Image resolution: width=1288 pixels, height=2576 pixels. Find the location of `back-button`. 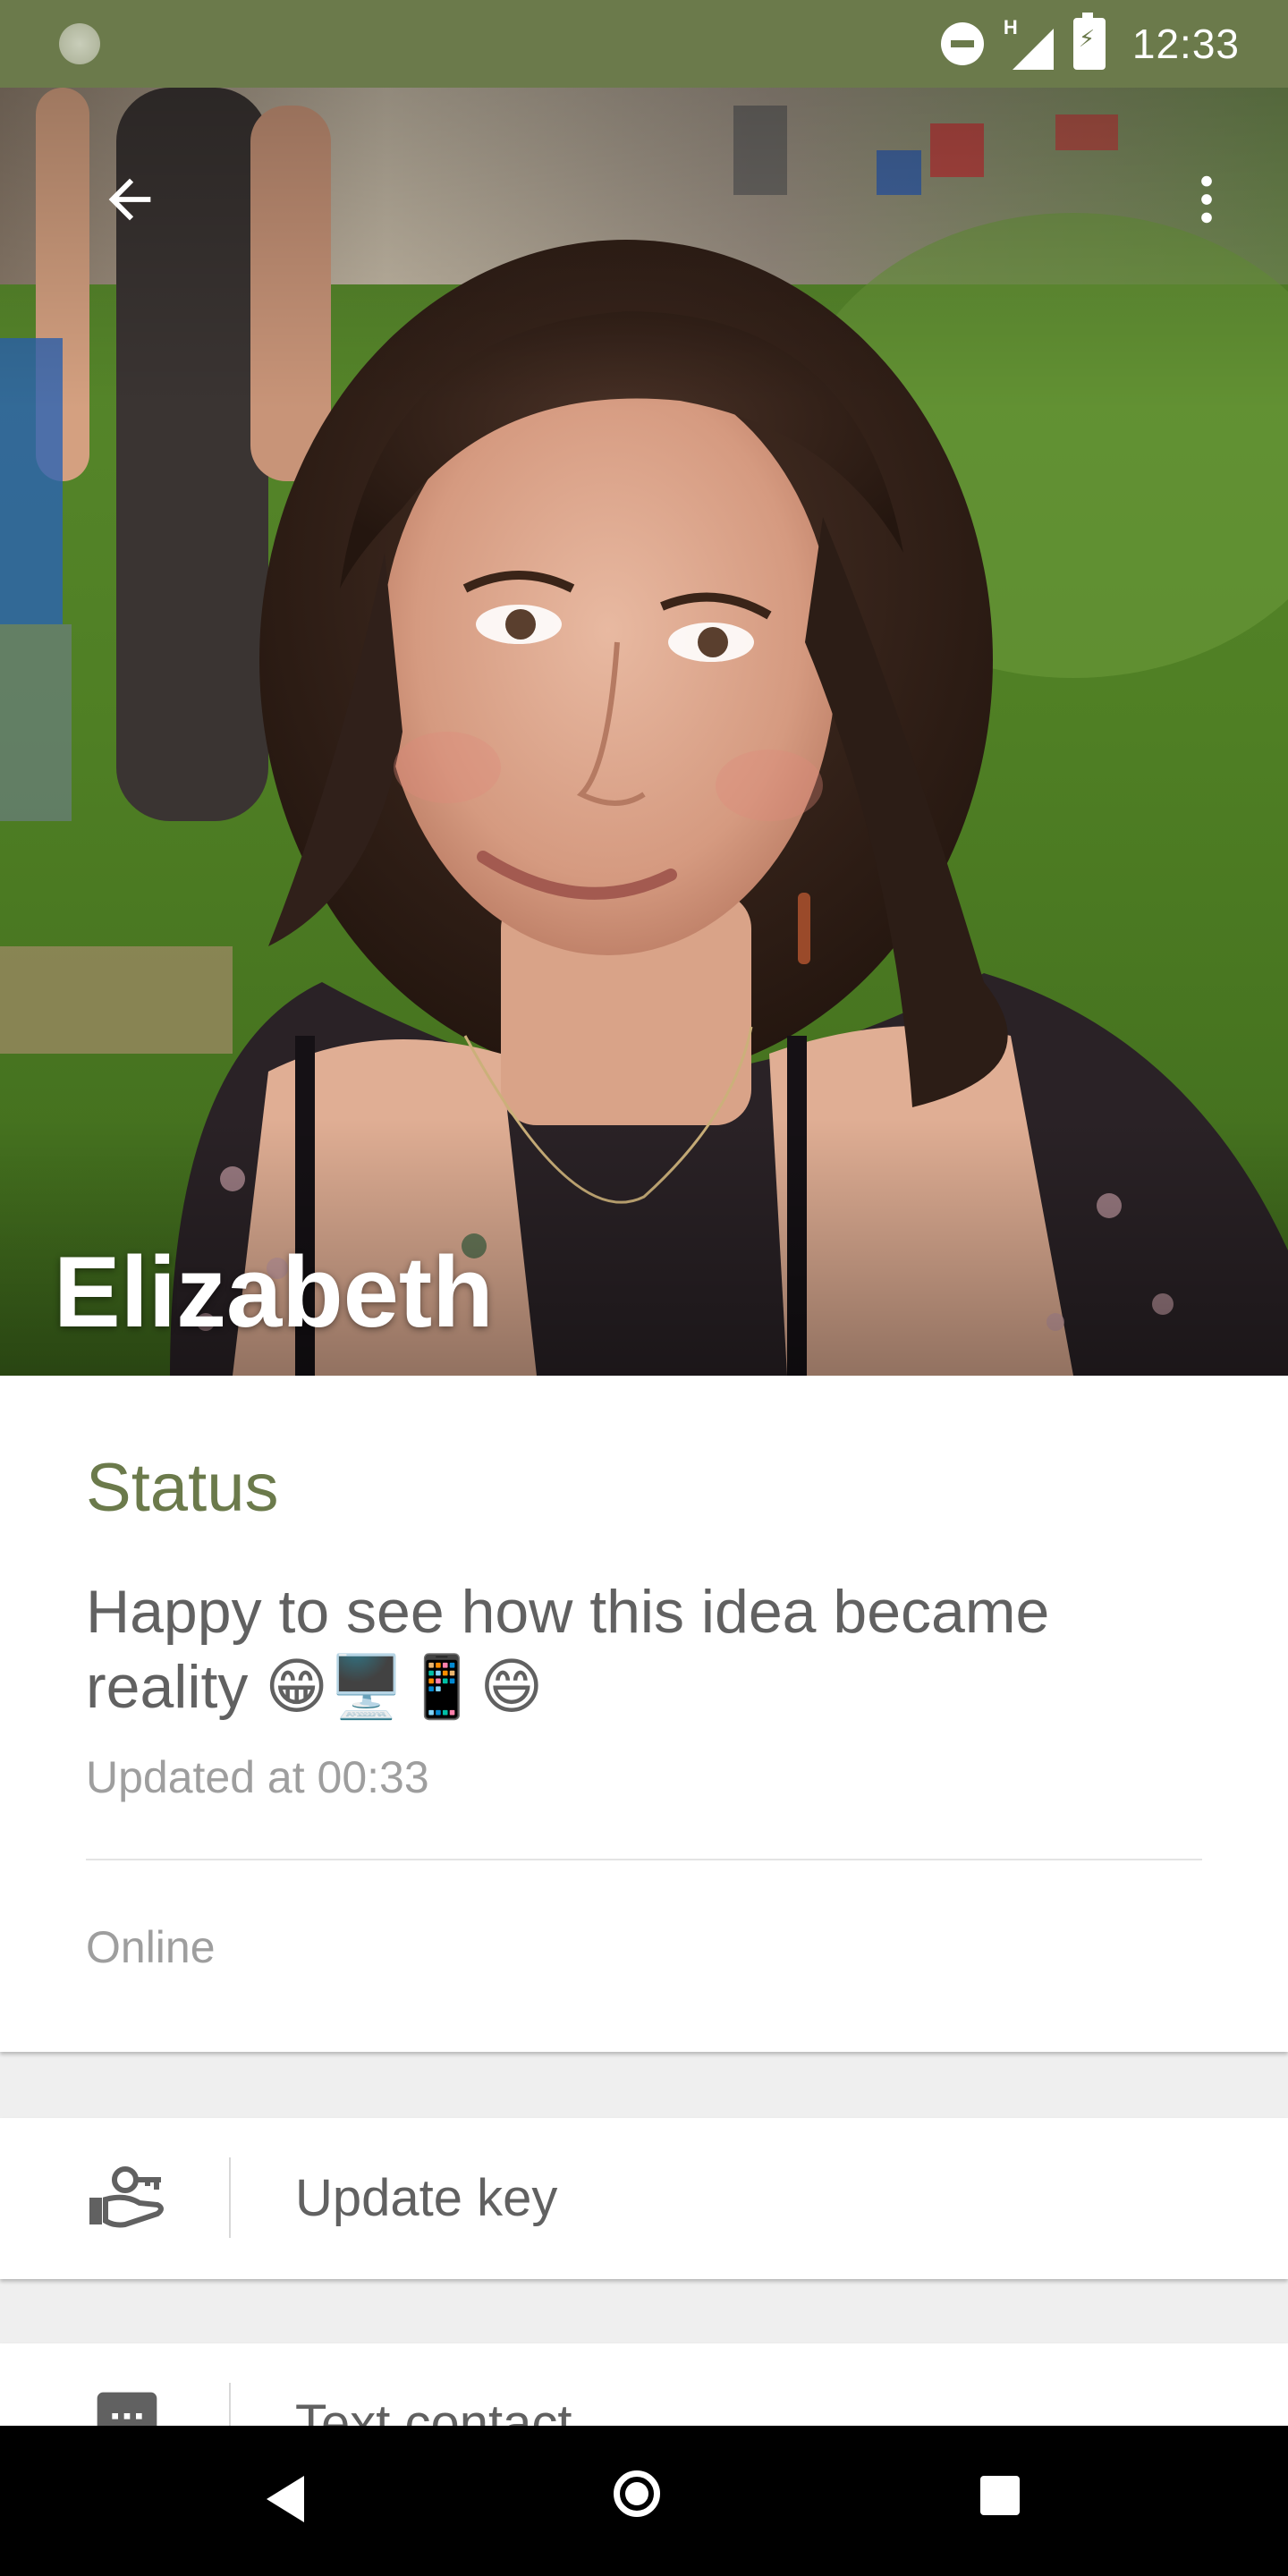

back-button is located at coordinates (129, 199).